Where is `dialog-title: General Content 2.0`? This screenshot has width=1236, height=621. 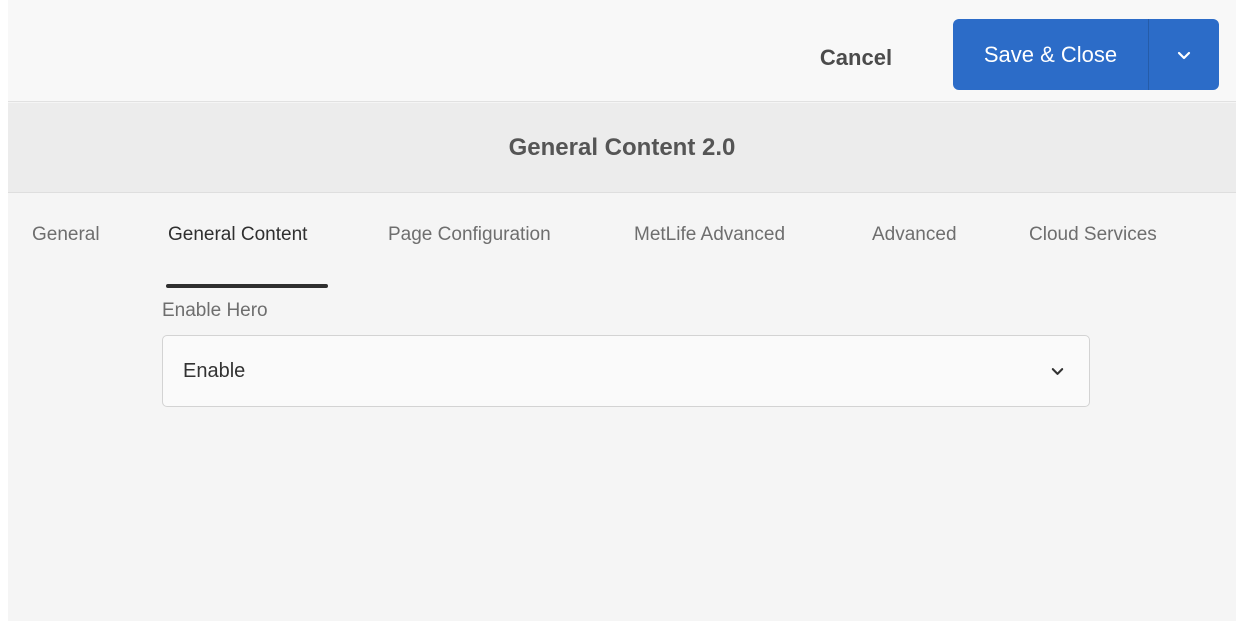
dialog-title: General Content 2.0 is located at coordinates (622, 147).